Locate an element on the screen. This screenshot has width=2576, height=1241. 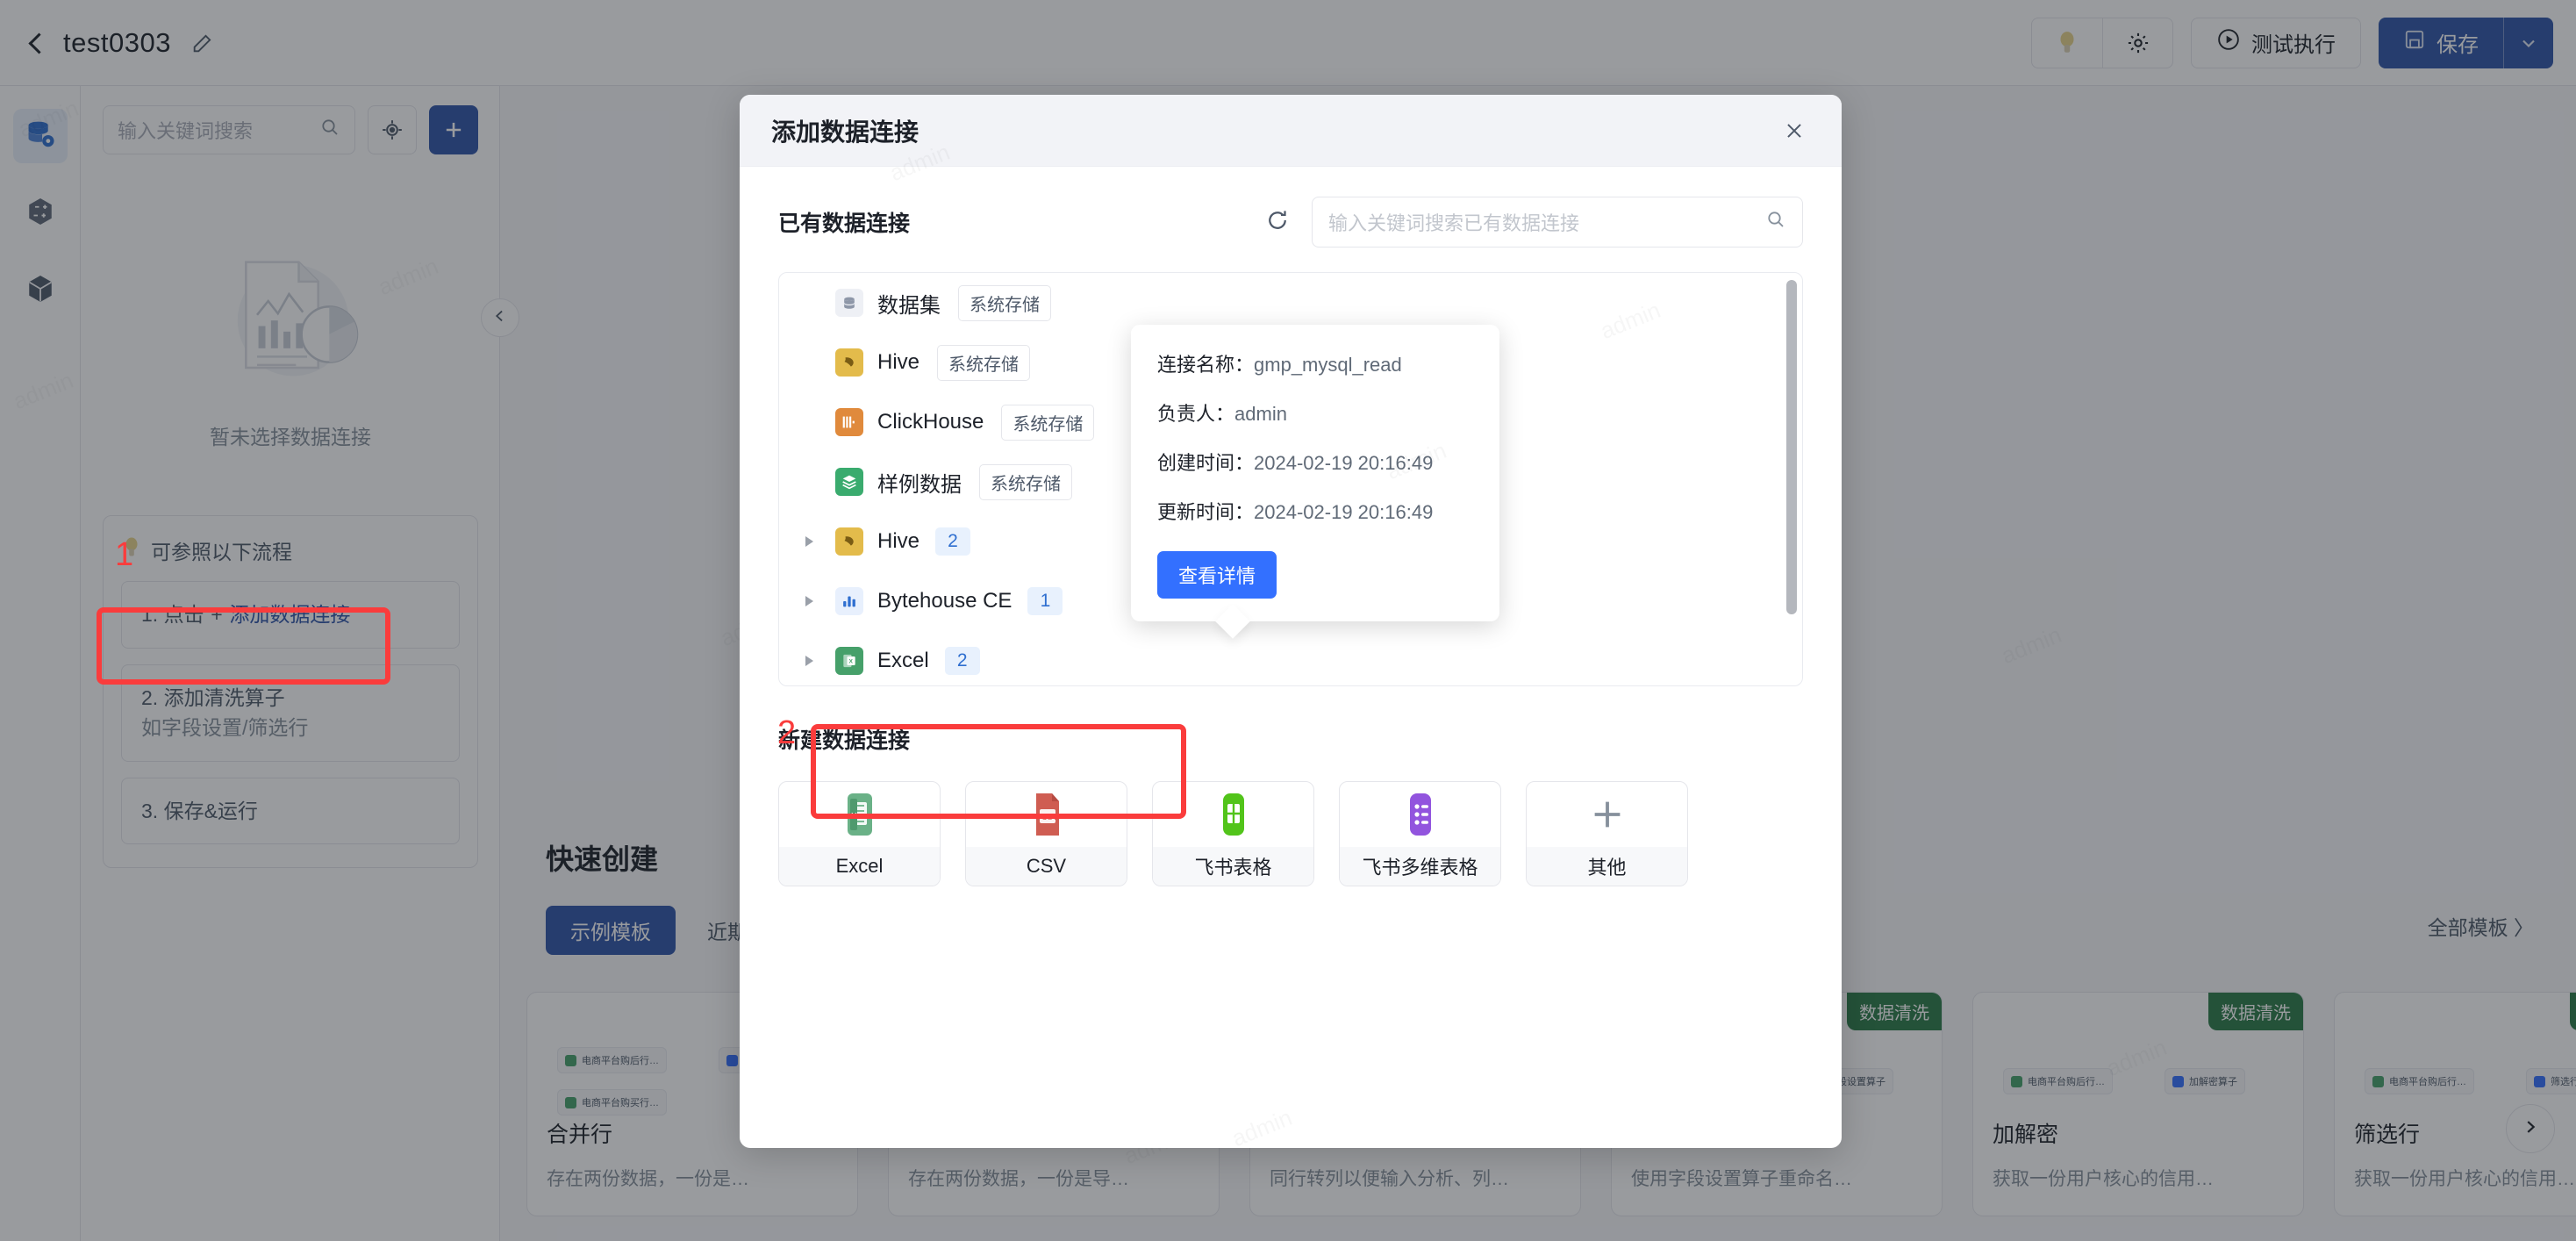
new-connection-feishu-bitable: 飞书多维表格 is located at coordinates (1420, 833).